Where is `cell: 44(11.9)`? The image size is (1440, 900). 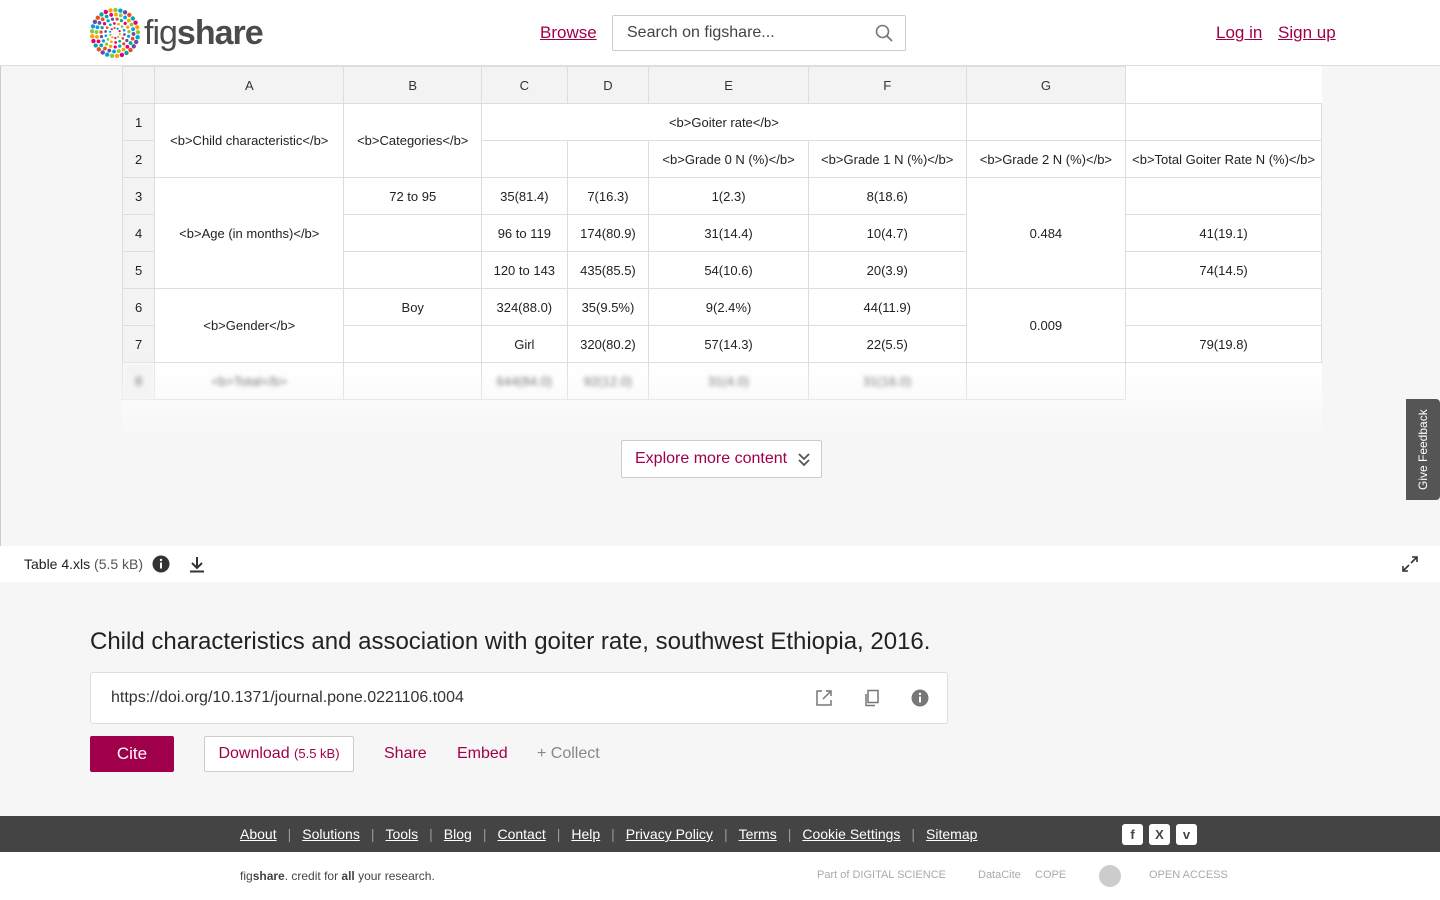
cell: 44(11.9) is located at coordinates (887, 307).